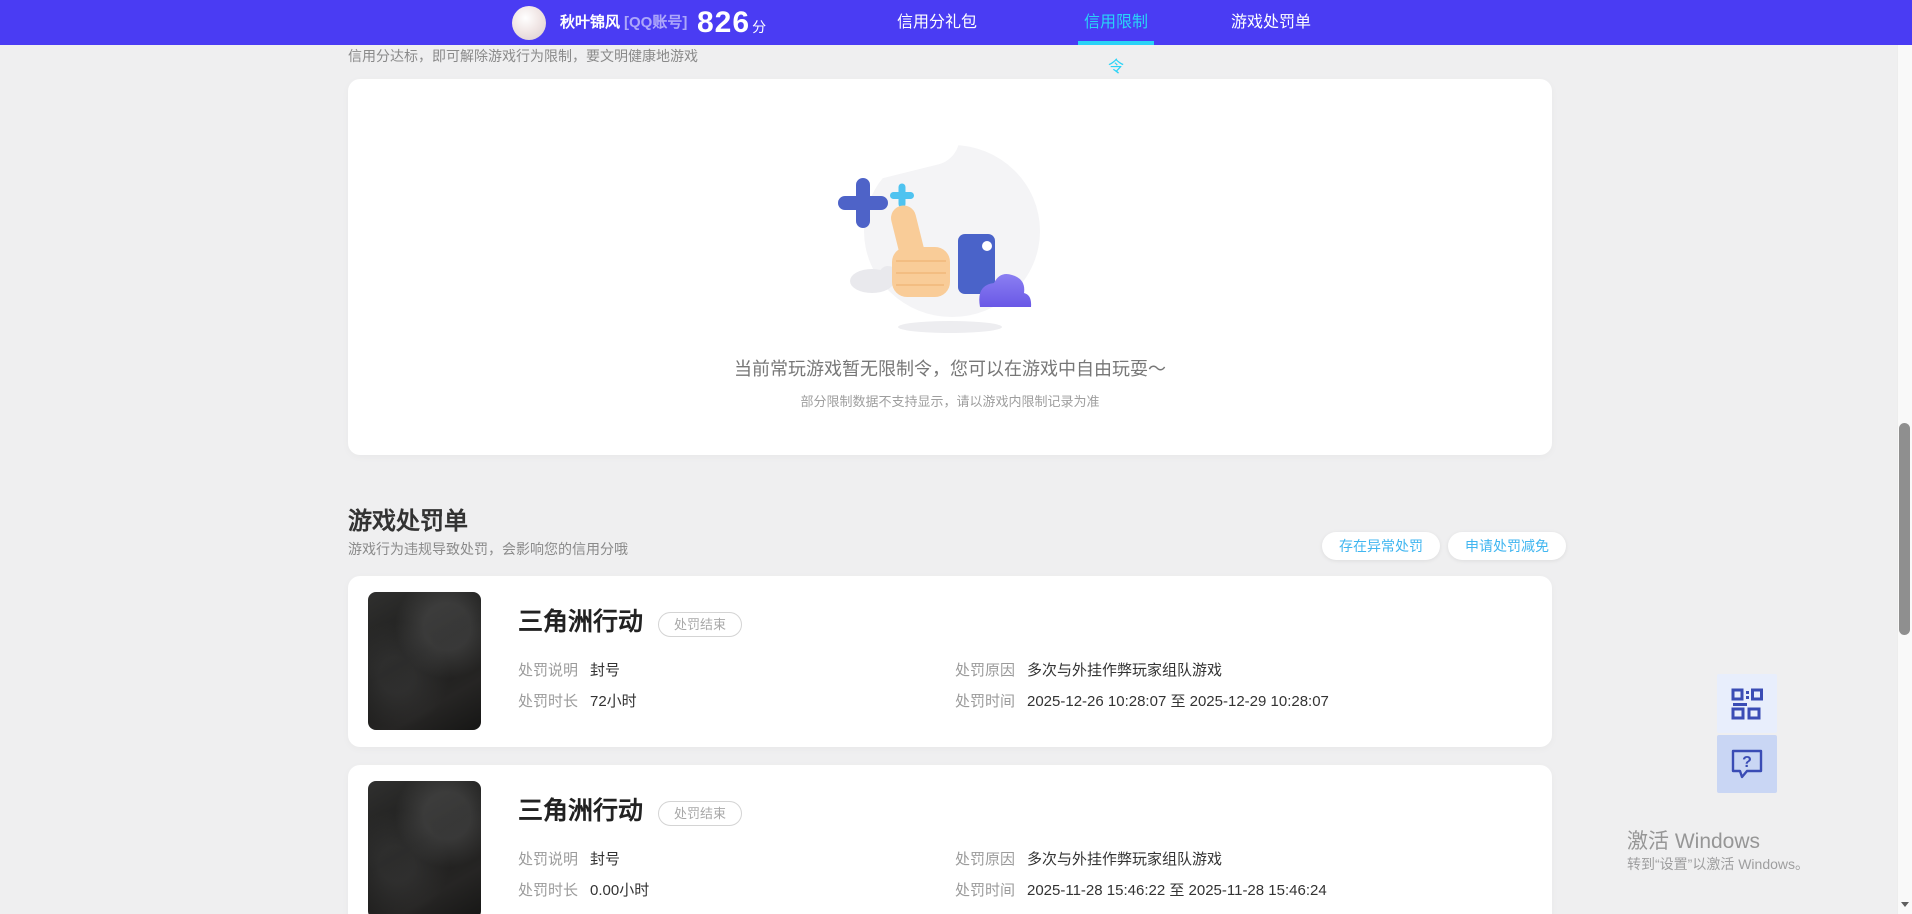 This screenshot has width=1912, height=914. I want to click on duration-value: 72小时, so click(613, 701).